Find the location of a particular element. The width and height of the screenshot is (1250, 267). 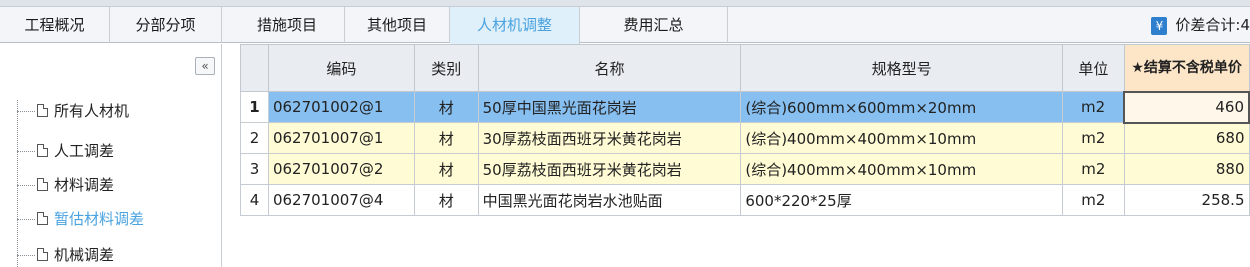

row-number: 4 is located at coordinates (254, 200).